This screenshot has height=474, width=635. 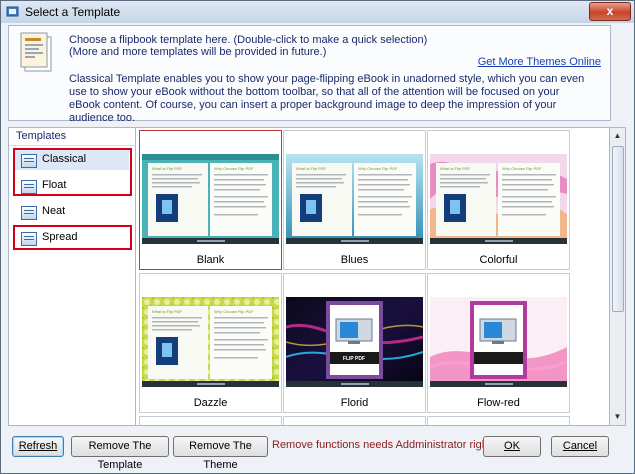 I want to click on window-title: Select a Template, so click(x=73, y=12).